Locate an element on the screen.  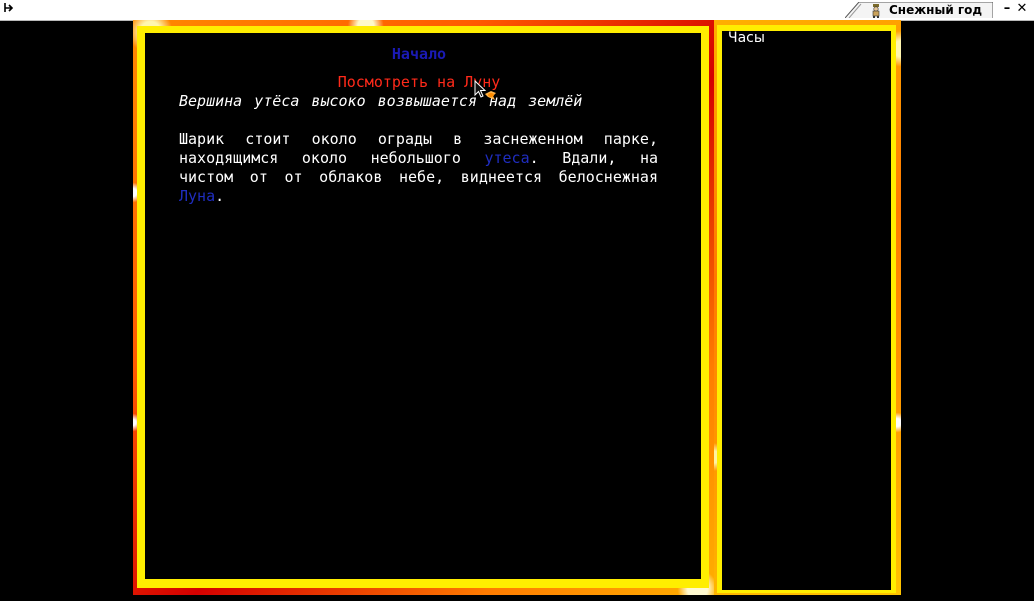
look-at-moon-link: Посмотреть на Луну is located at coordinates (419, 82).